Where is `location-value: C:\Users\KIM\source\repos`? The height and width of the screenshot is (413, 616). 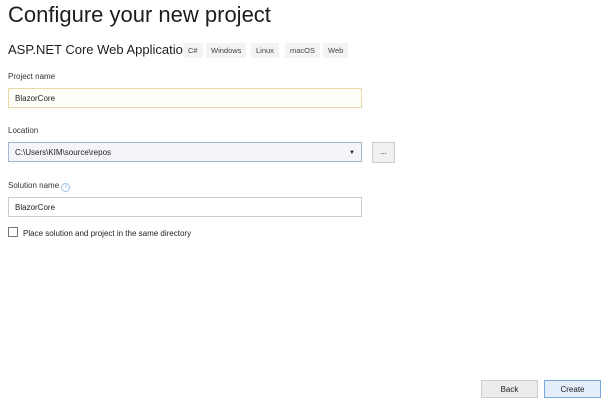 location-value: C:\Users\KIM\source\repos is located at coordinates (63, 152).